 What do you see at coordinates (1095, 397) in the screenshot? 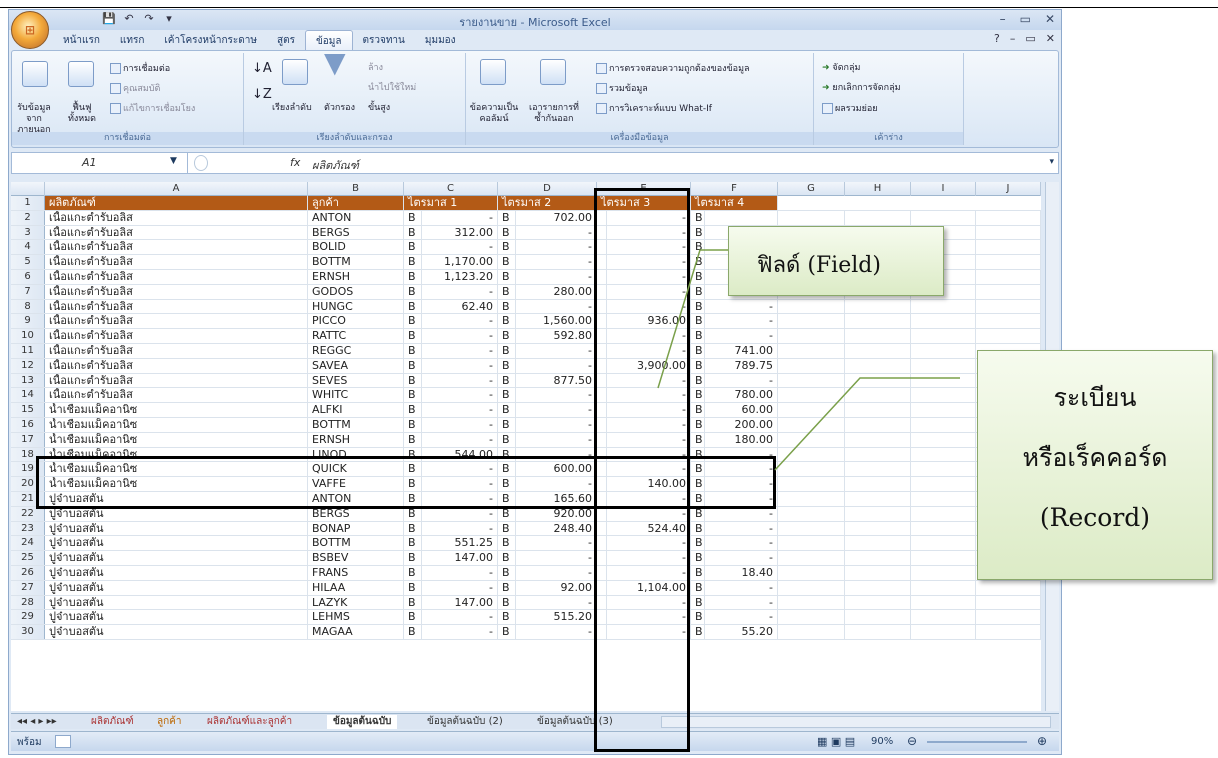
I see `record-callout-line1: ระเบียน` at bounding box center [1095, 397].